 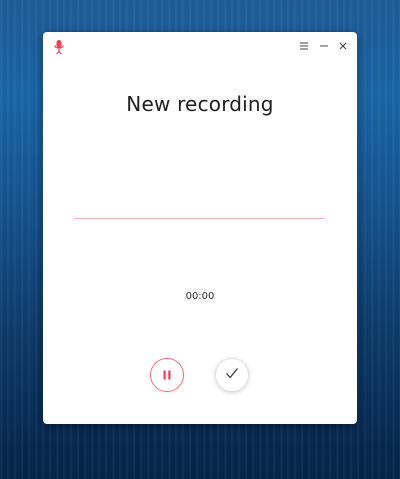 I want to click on checkmark-icon, so click(x=232, y=375).